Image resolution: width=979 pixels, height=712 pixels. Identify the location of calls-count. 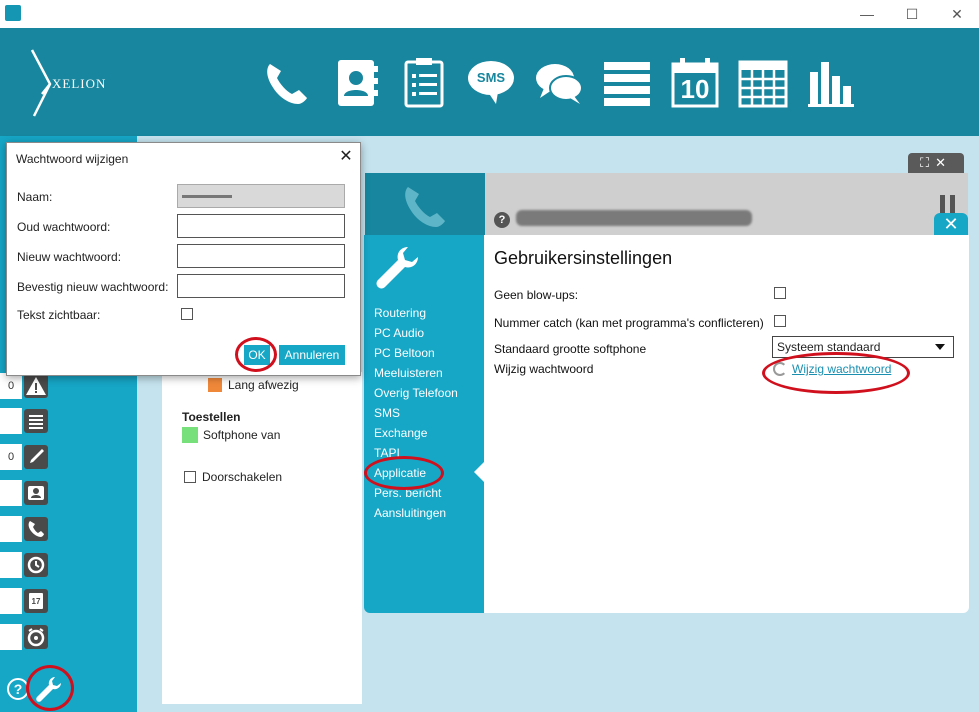
(11, 529).